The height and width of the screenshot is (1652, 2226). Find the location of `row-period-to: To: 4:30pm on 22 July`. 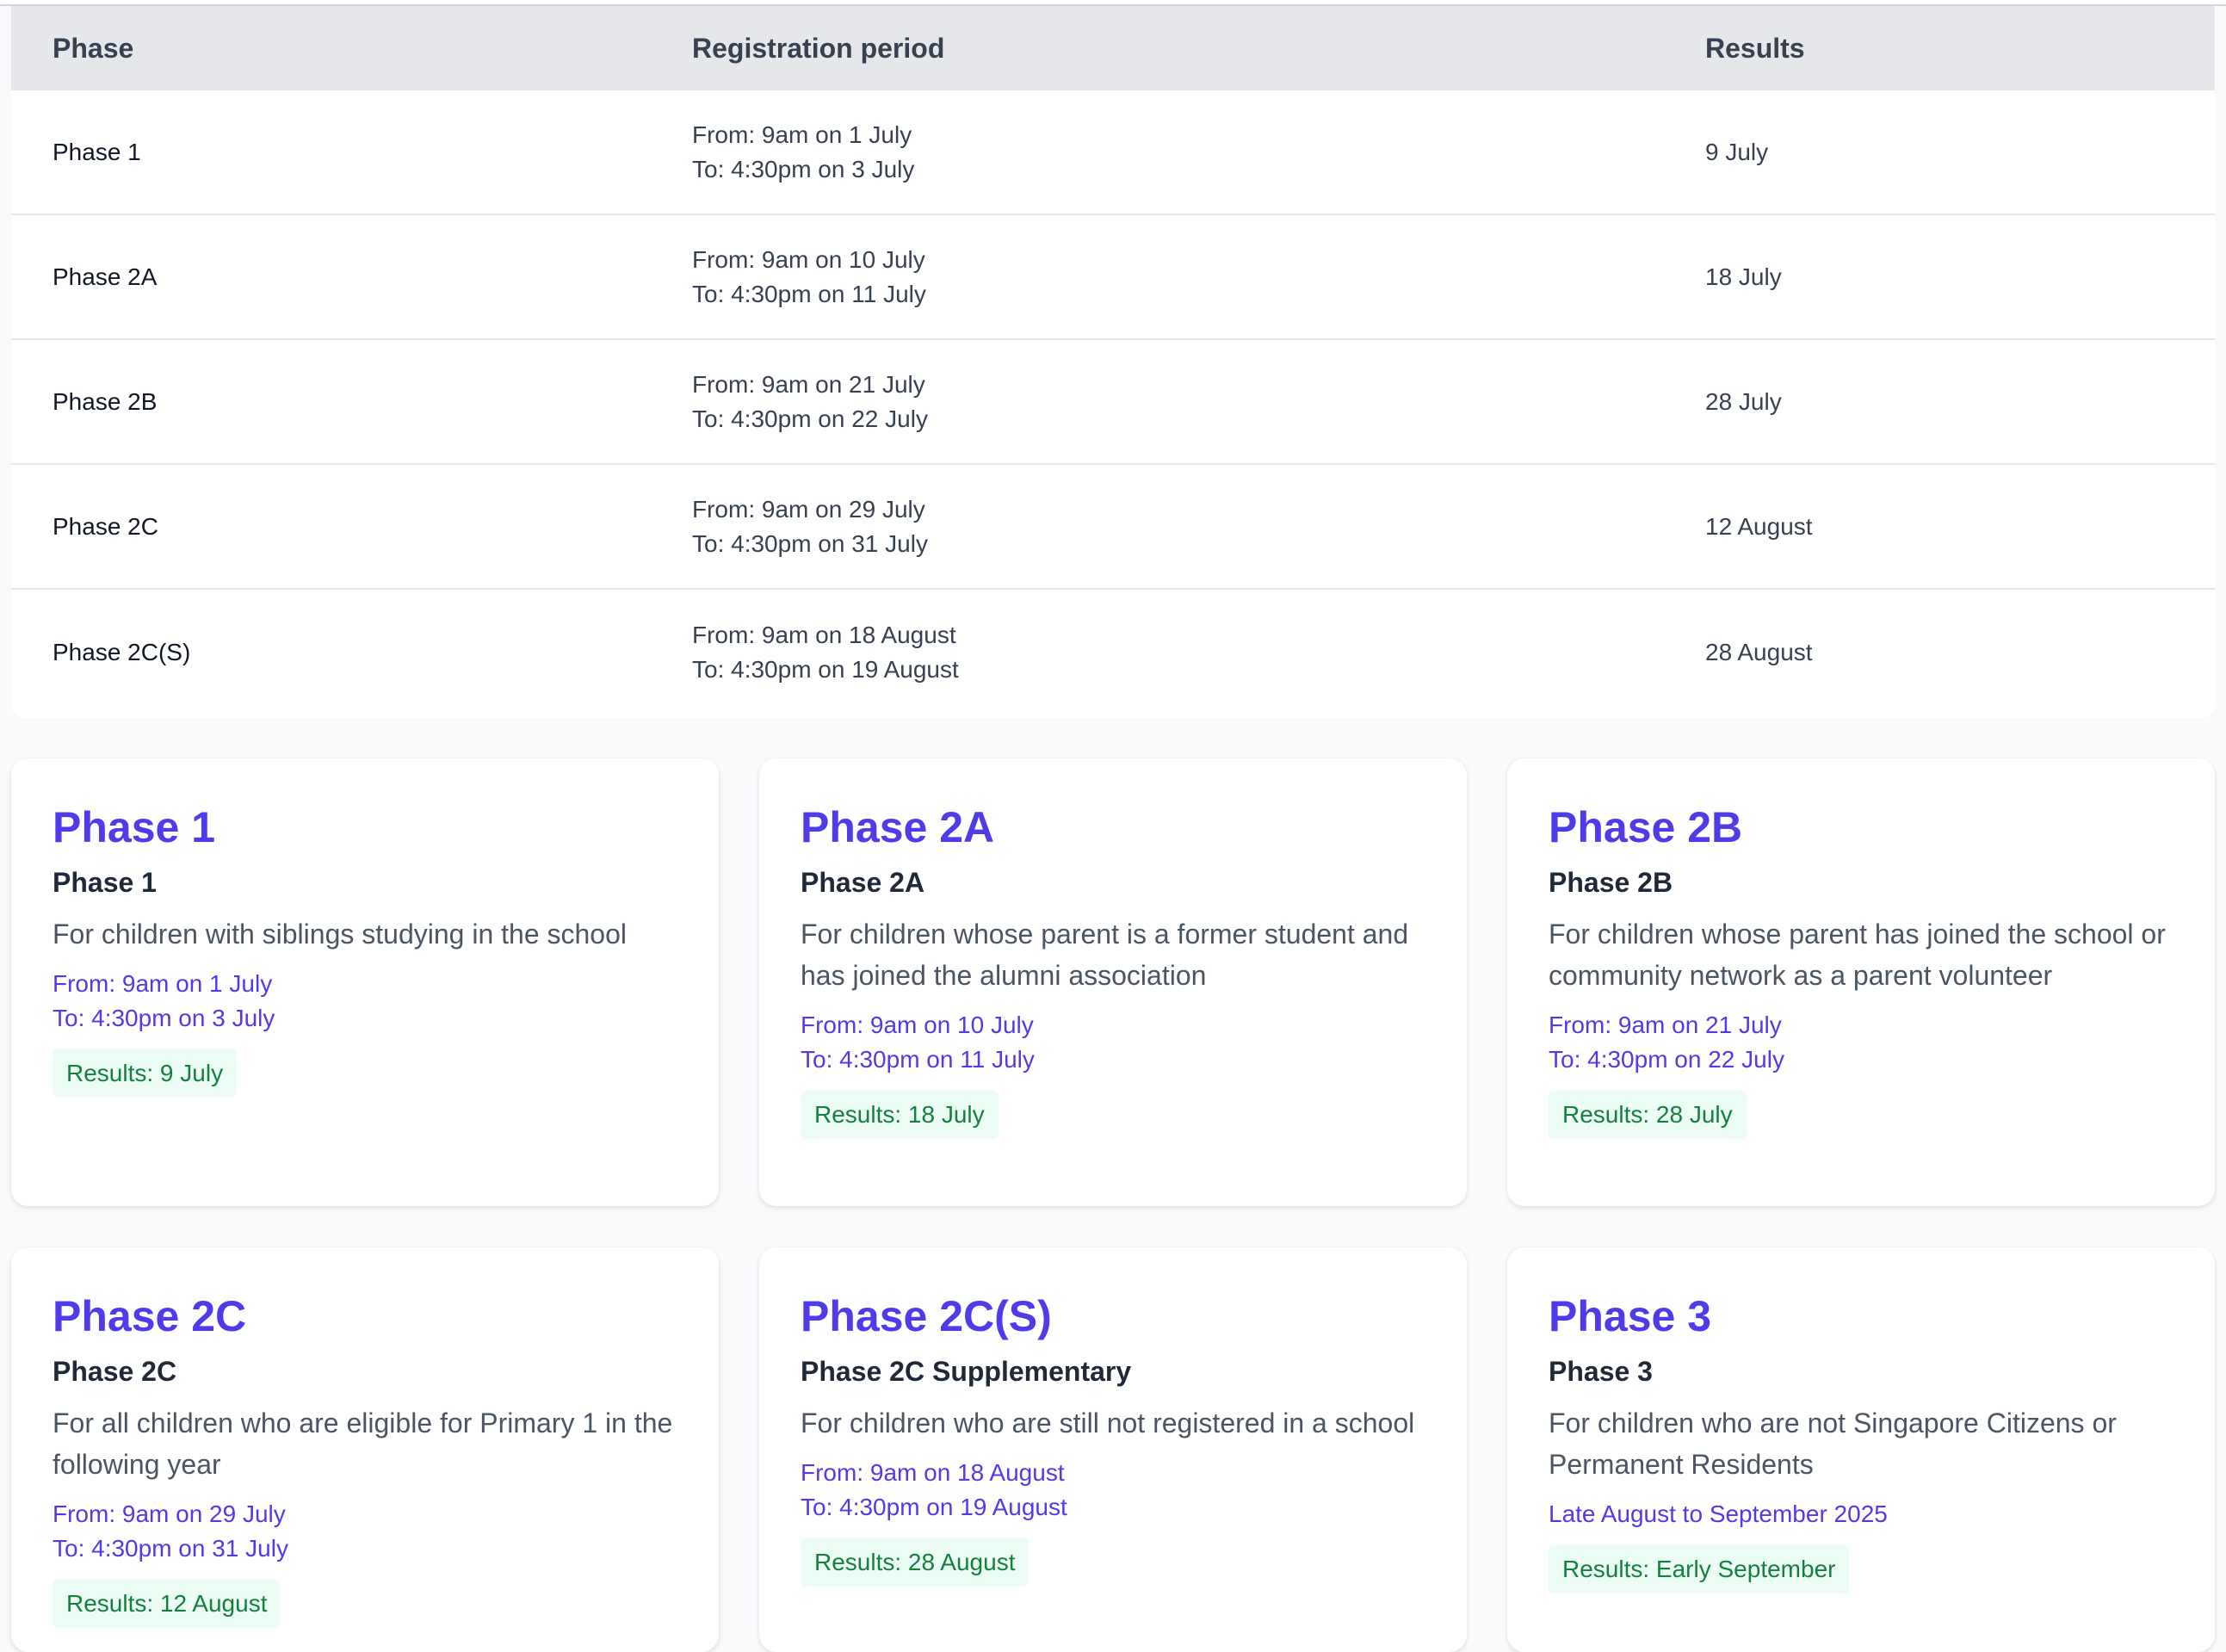

row-period-to: To: 4:30pm on 22 July is located at coordinates (810, 419).